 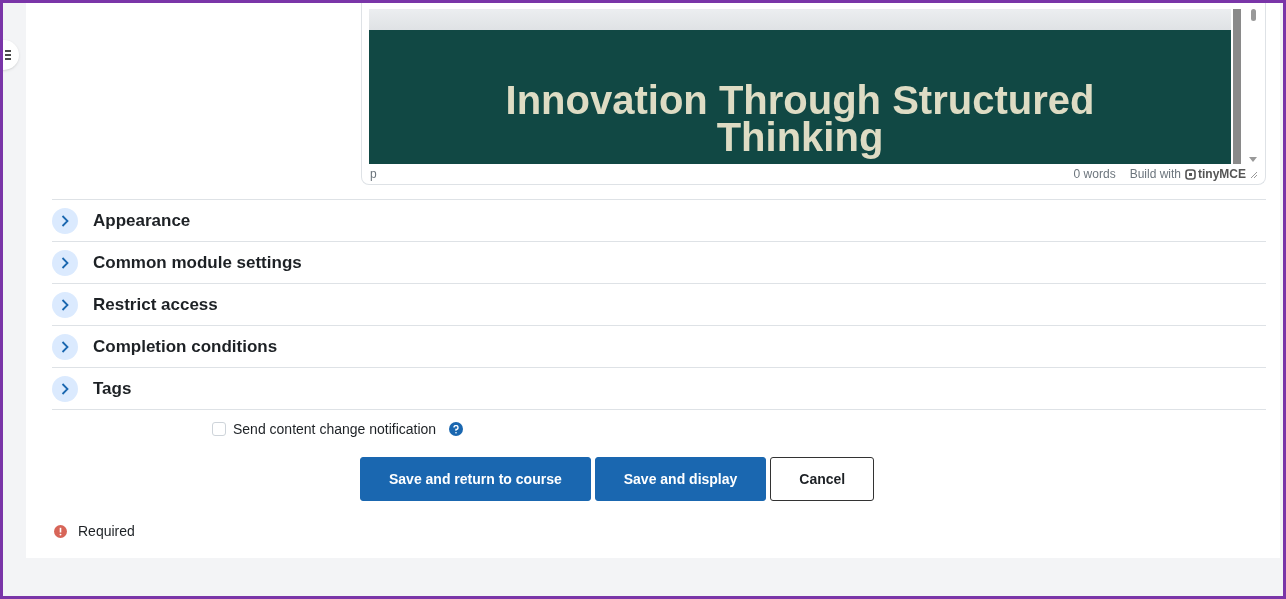 What do you see at coordinates (60, 531) in the screenshot?
I see `required-icon` at bounding box center [60, 531].